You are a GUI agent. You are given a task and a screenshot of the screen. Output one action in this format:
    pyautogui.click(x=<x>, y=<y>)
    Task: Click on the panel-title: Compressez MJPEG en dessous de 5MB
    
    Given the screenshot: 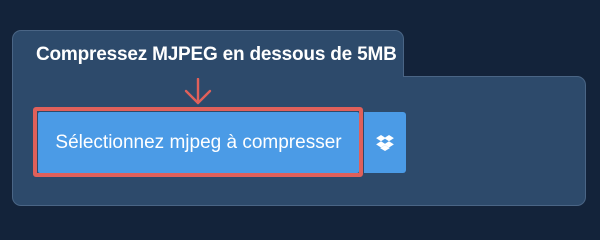 What is the action you would take?
    pyautogui.click(x=216, y=54)
    